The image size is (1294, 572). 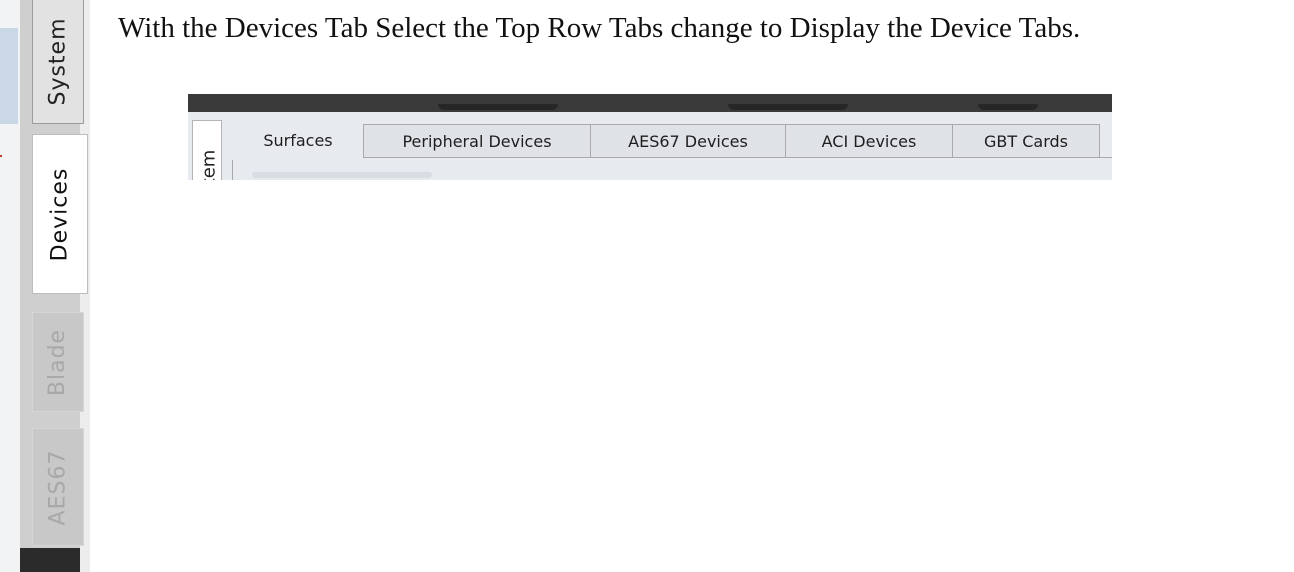 I want to click on tab-peripheral-devices: Peripheral Devices, so click(x=477, y=141).